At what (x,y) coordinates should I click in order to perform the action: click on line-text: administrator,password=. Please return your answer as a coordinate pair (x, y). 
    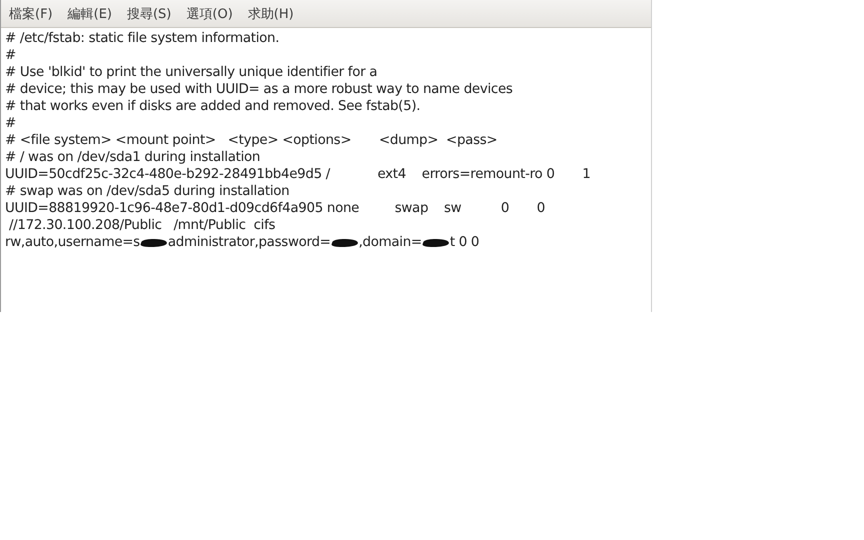
    Looking at the image, I should click on (249, 242).